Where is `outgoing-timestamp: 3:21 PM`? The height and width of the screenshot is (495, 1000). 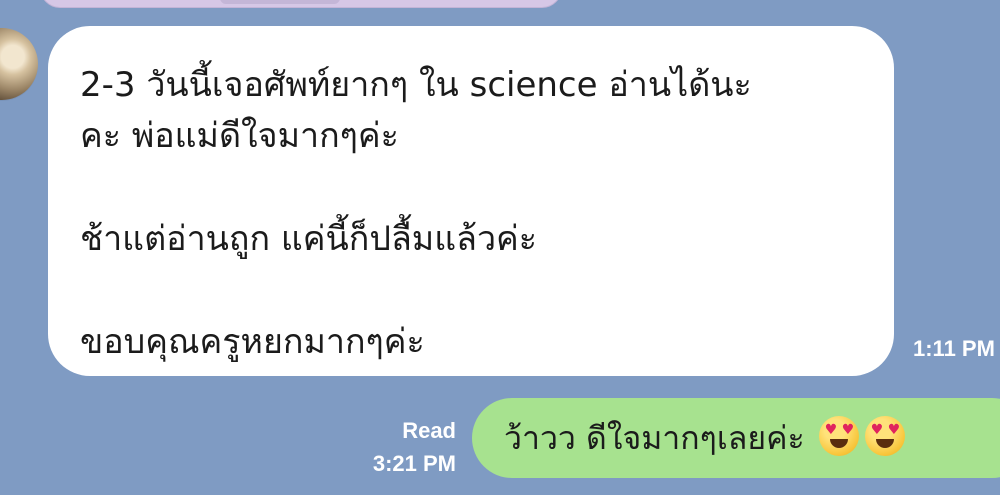
outgoing-timestamp: 3:21 PM is located at coordinates (414, 463).